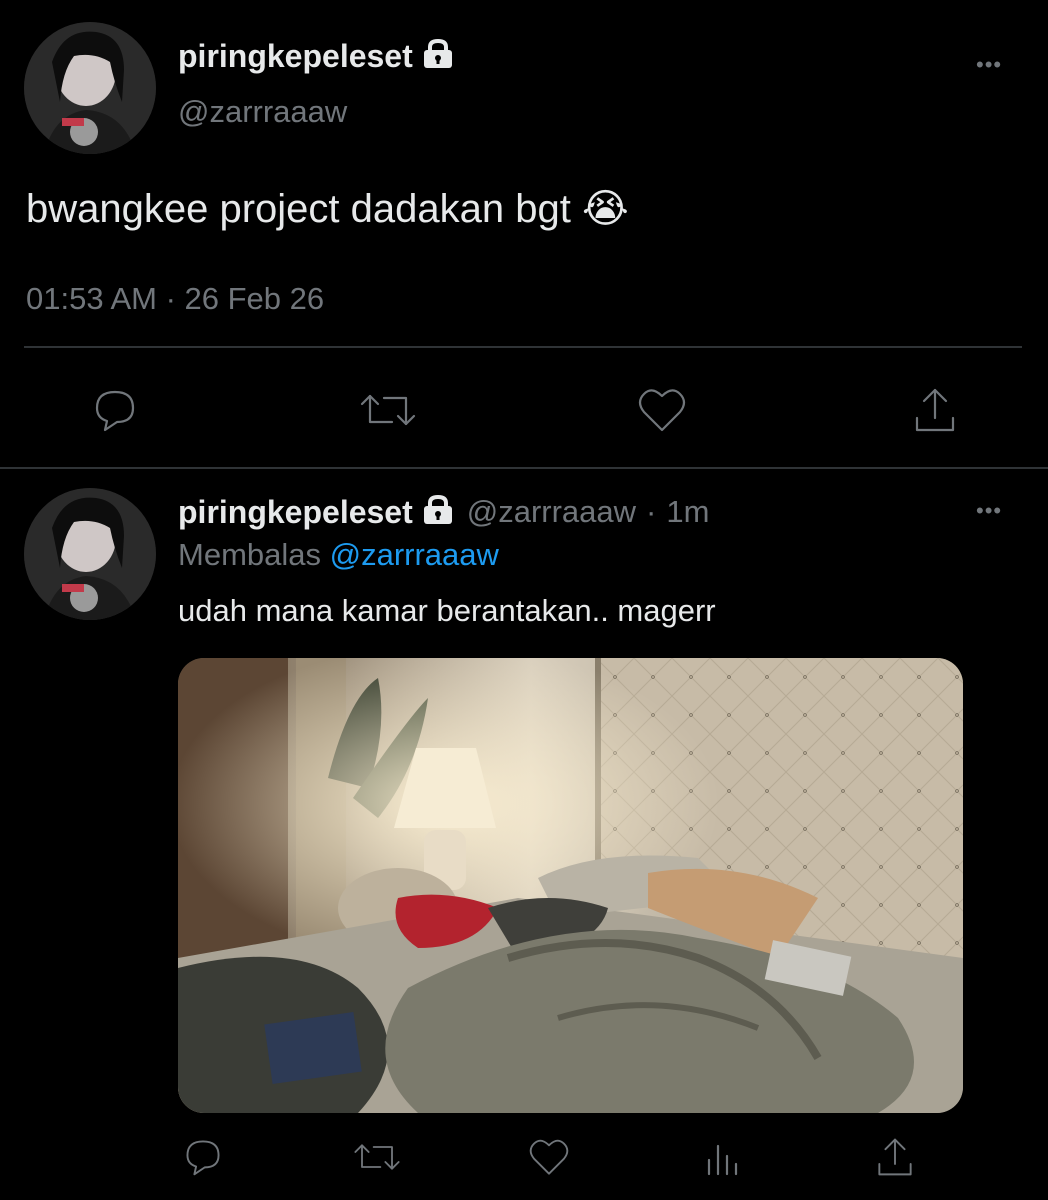 The width and height of the screenshot is (1048, 1200). I want to click on analytics-icon, so click(723, 1157).